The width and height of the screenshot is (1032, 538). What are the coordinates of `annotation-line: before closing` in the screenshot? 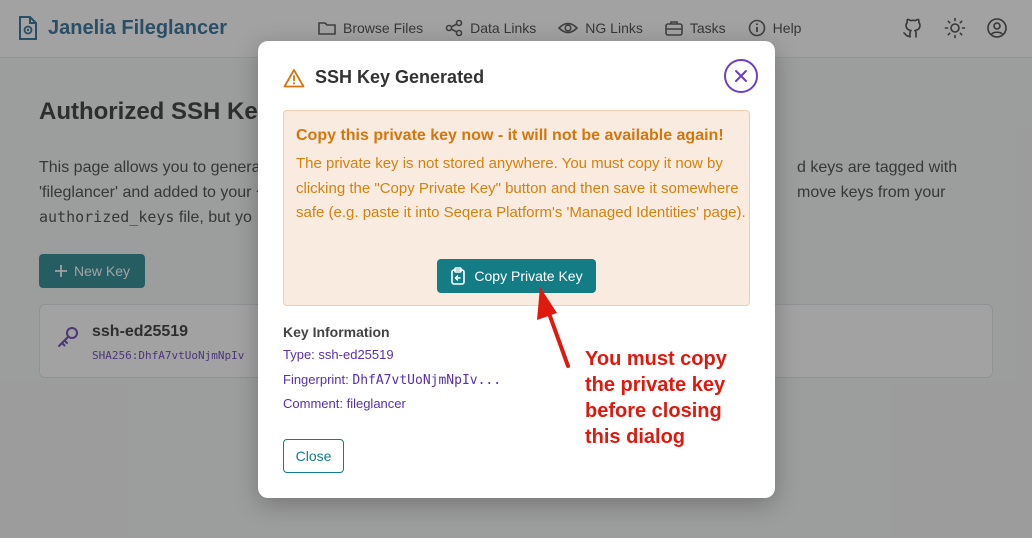 It's located at (653, 411).